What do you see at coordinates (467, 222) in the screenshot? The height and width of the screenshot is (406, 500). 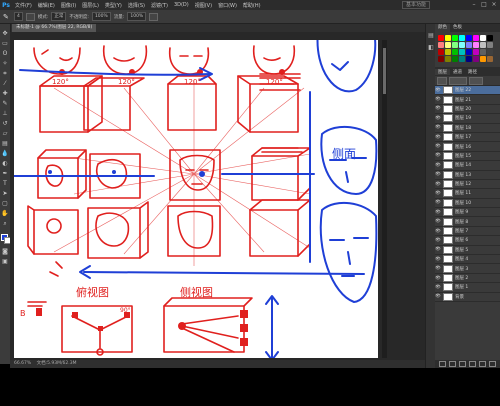 I see `layer-row: 👁 图层 8` at bounding box center [467, 222].